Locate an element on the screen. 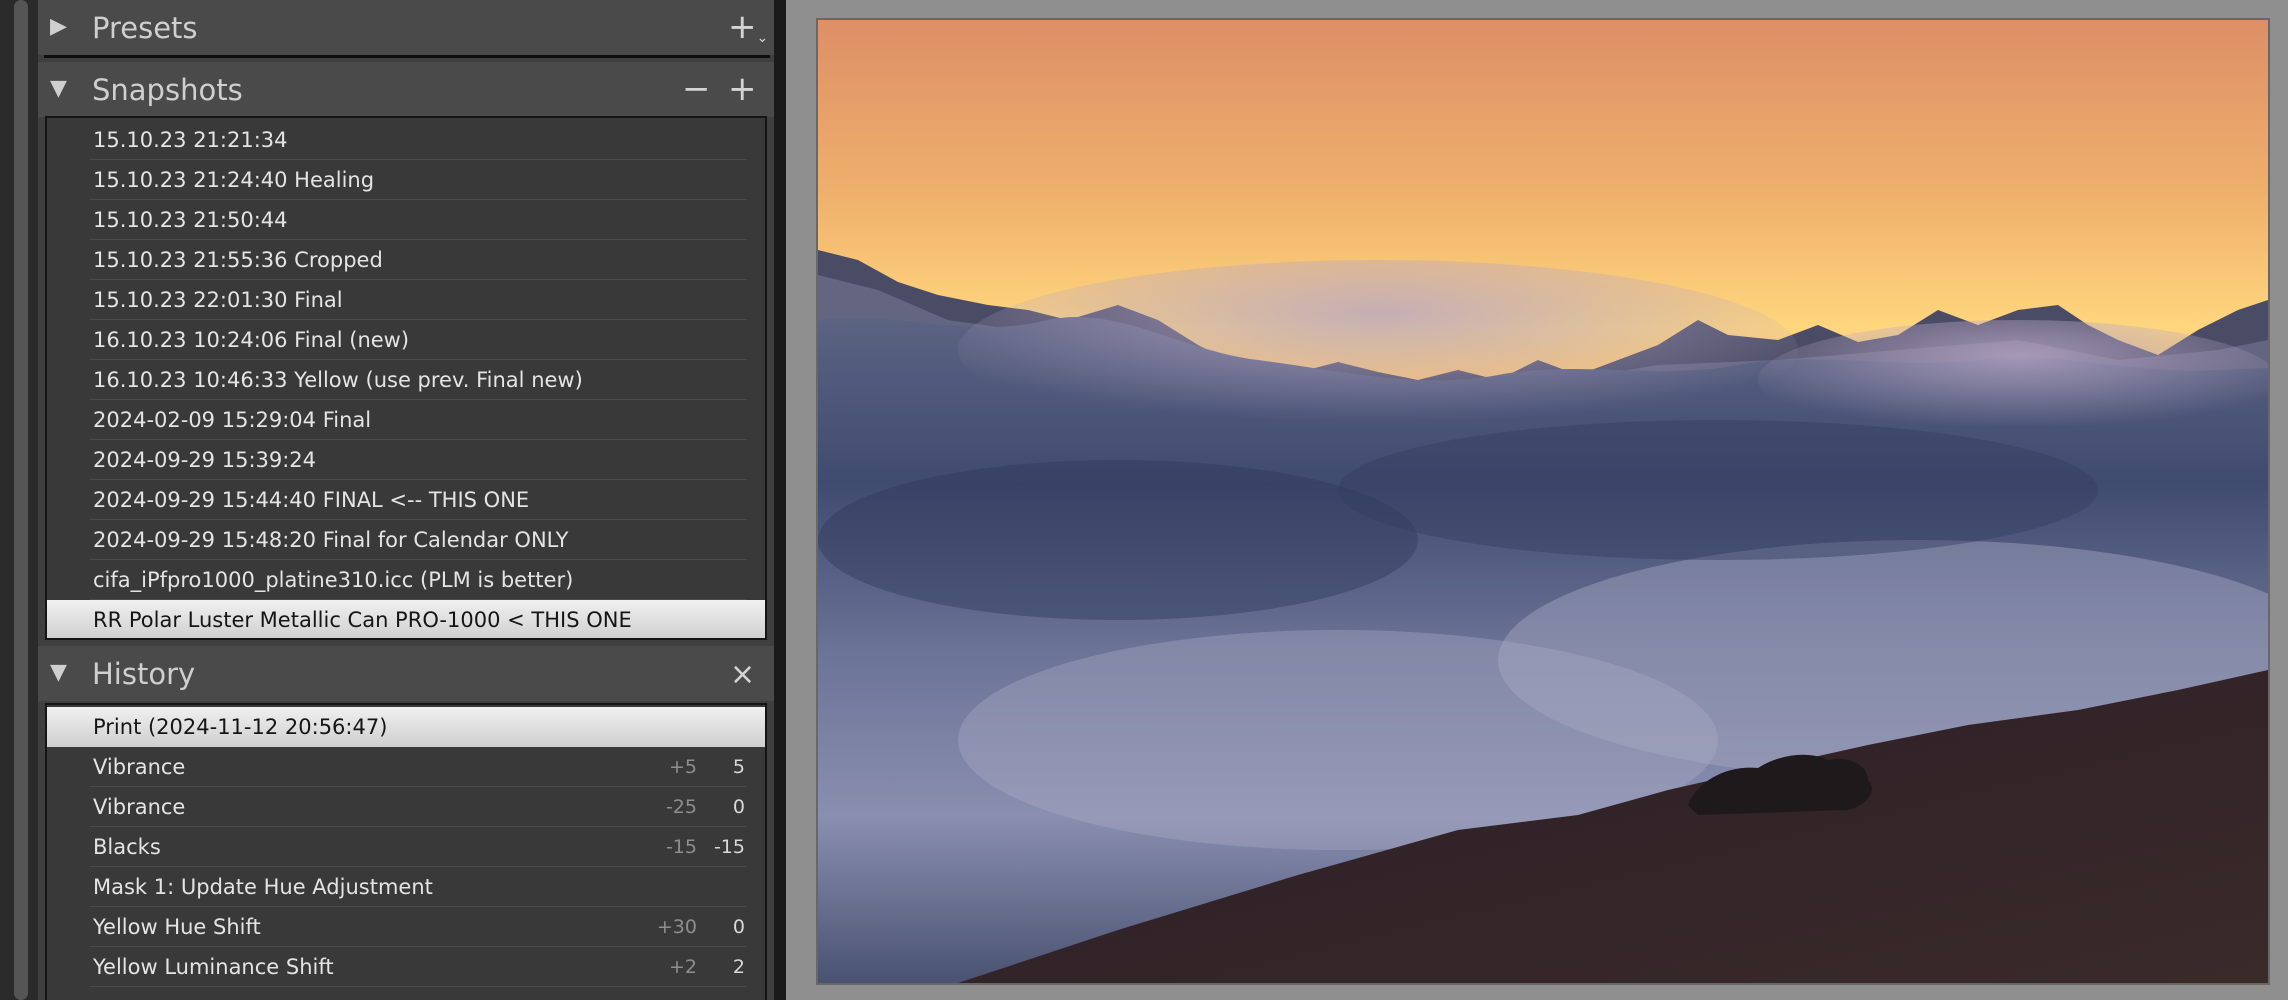  history-item-partial is located at coordinates (406, 993).